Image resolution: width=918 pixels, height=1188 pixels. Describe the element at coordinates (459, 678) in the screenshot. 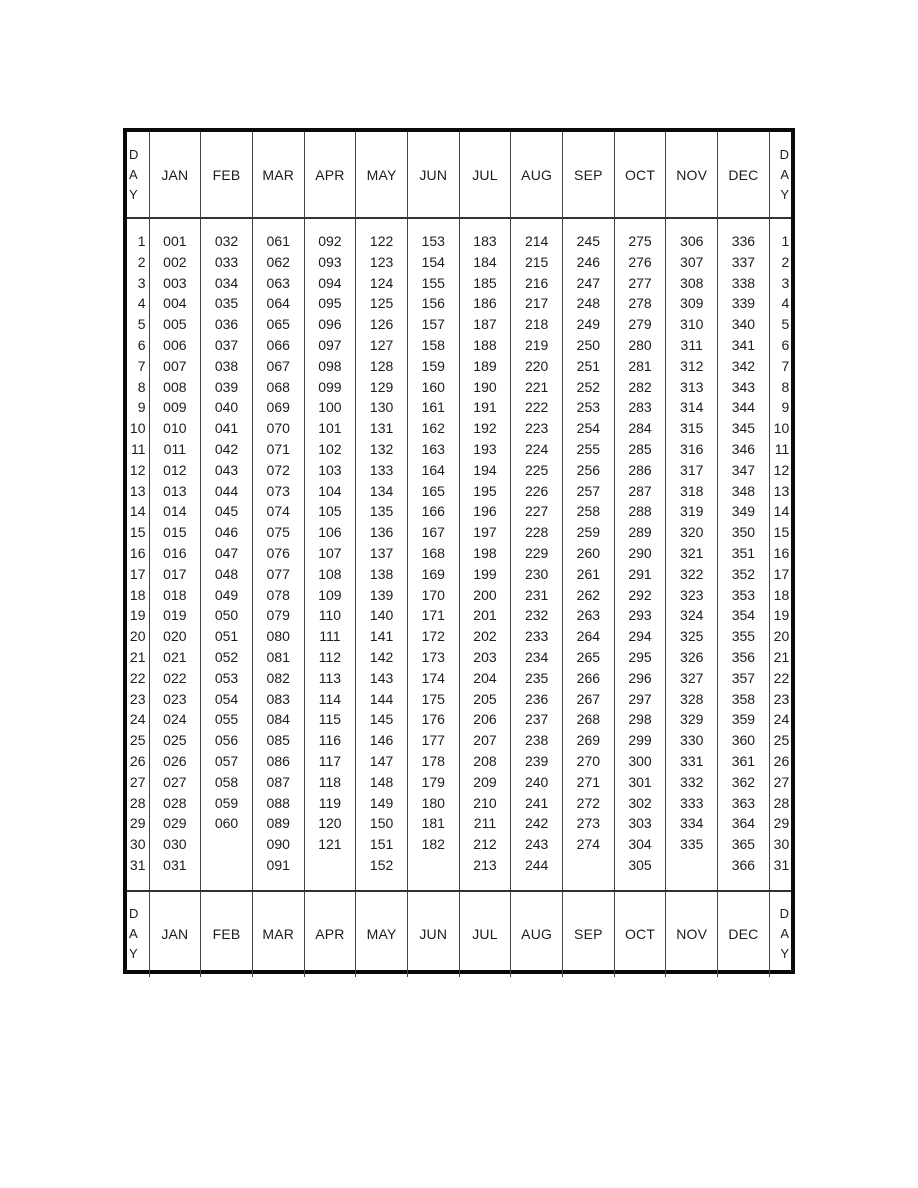

I see `table-row: 22 022 053 082 113 143 174 204 235 266 296 327 357 22` at that location.